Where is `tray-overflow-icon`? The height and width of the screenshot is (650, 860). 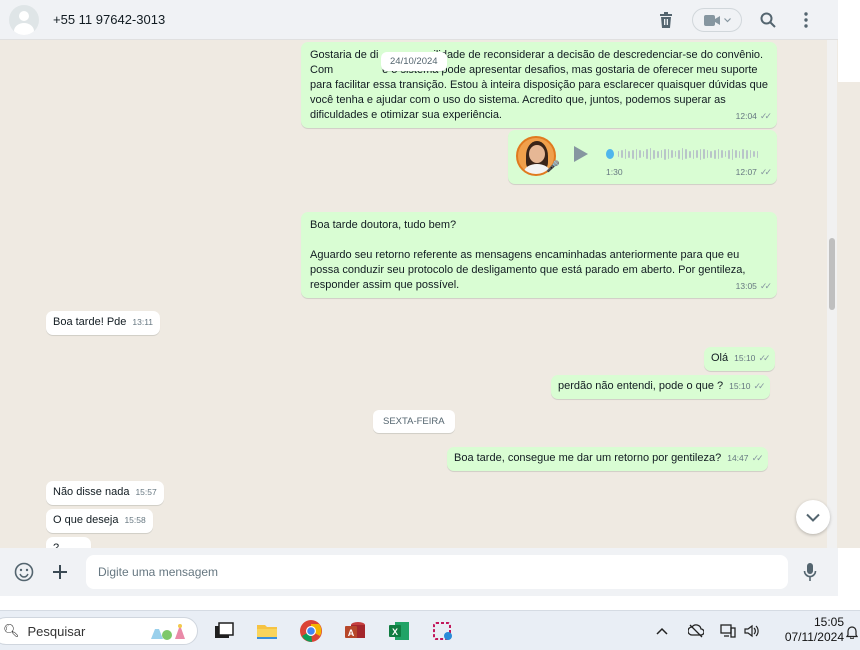
tray-overflow-icon is located at coordinates (662, 630).